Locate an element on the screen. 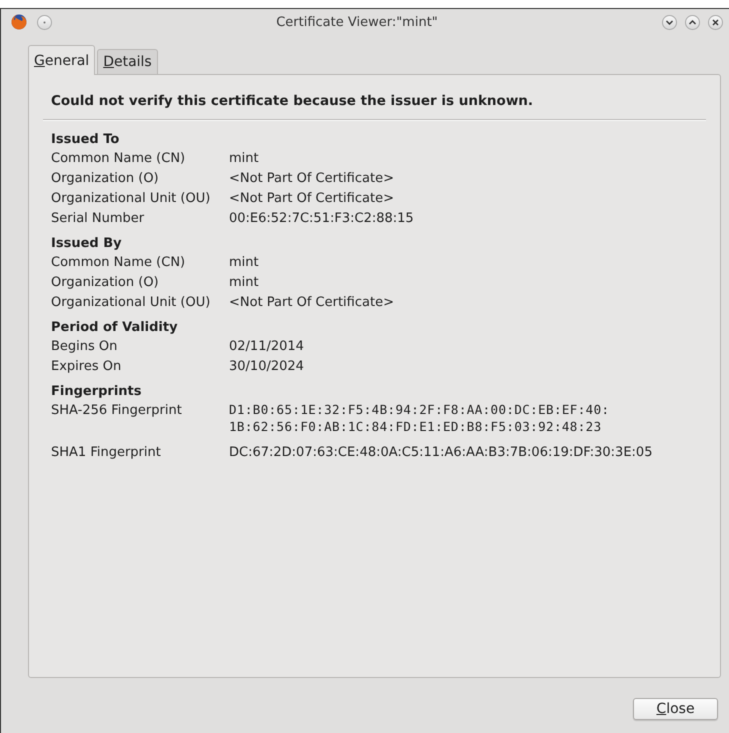 Image resolution: width=729 pixels, height=733 pixels. section-heading: Fingerprints is located at coordinates (97, 392).